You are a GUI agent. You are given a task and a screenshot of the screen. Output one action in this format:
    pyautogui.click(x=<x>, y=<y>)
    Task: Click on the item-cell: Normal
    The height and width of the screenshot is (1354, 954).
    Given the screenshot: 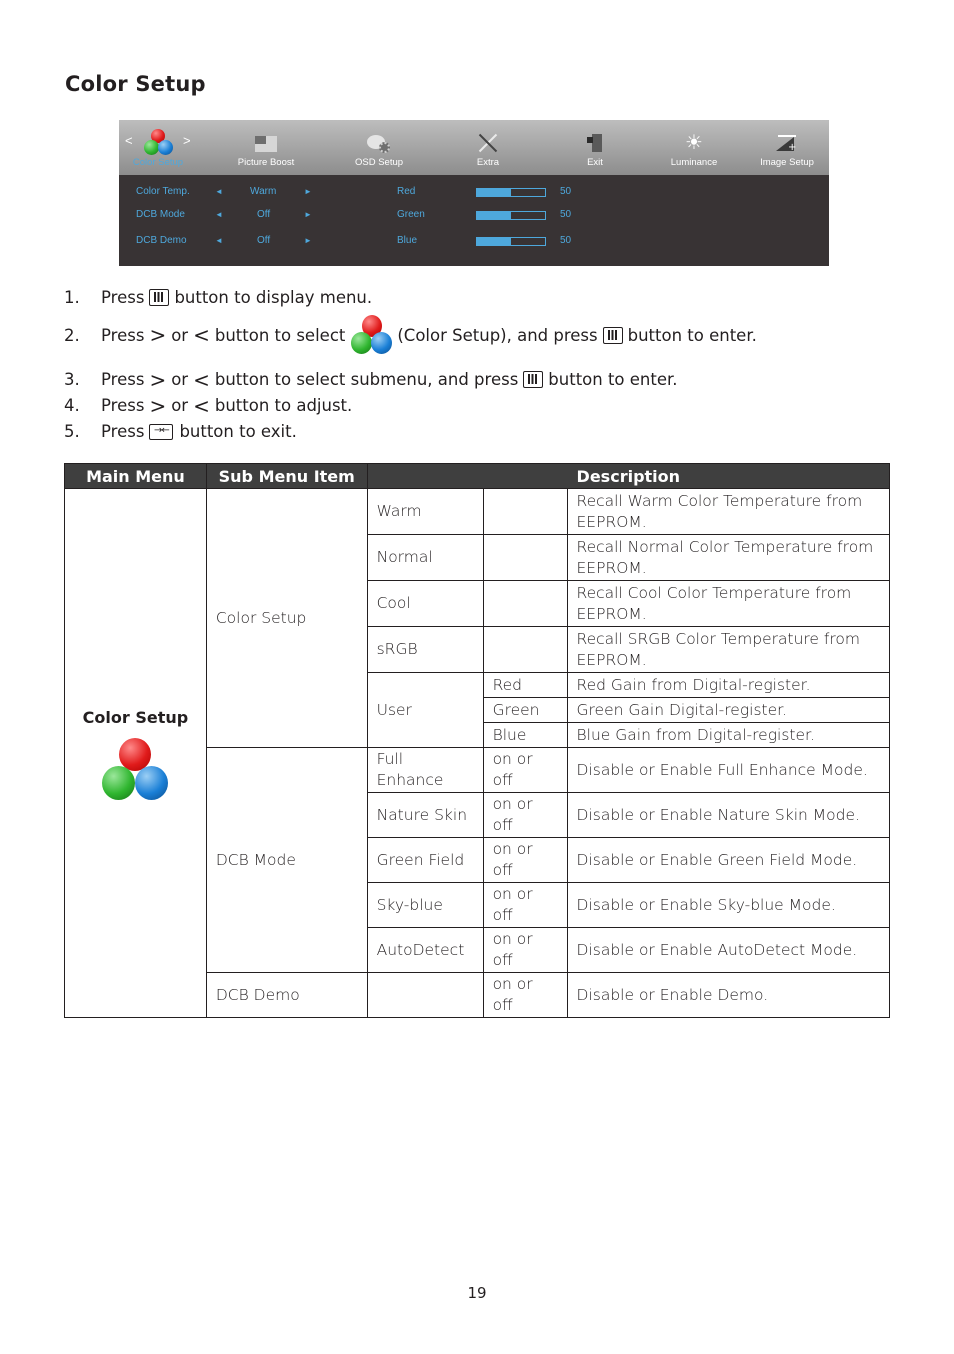 What is the action you would take?
    pyautogui.click(x=425, y=557)
    